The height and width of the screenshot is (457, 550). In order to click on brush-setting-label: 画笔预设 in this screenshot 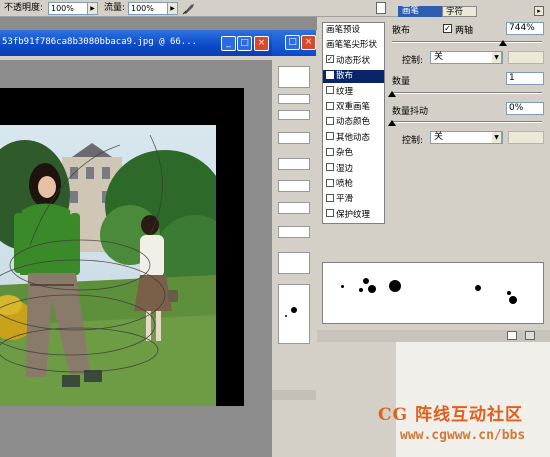, I will do `click(343, 30)`.